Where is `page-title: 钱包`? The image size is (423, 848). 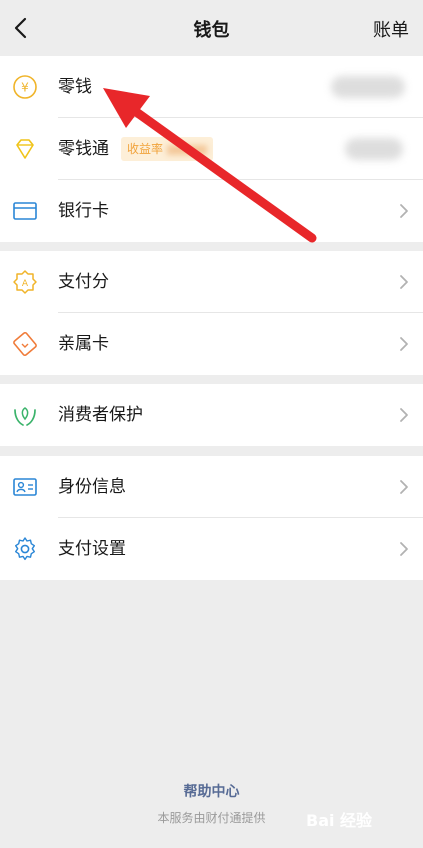
page-title: 钱包 is located at coordinates (211, 30).